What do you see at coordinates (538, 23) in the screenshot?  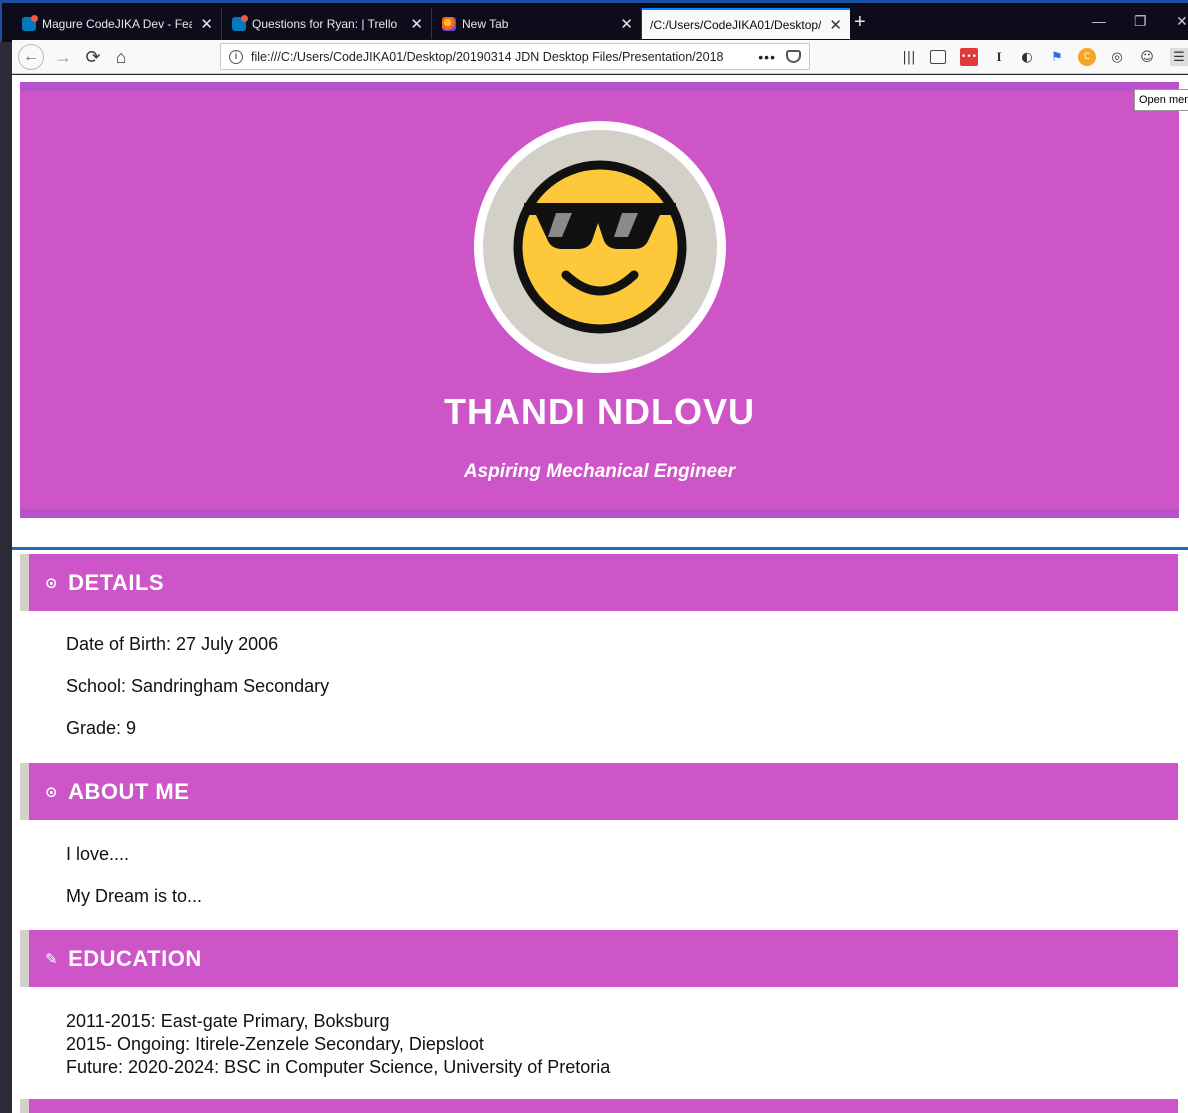 I see `tab-new-tab: New Tab ✕` at bounding box center [538, 23].